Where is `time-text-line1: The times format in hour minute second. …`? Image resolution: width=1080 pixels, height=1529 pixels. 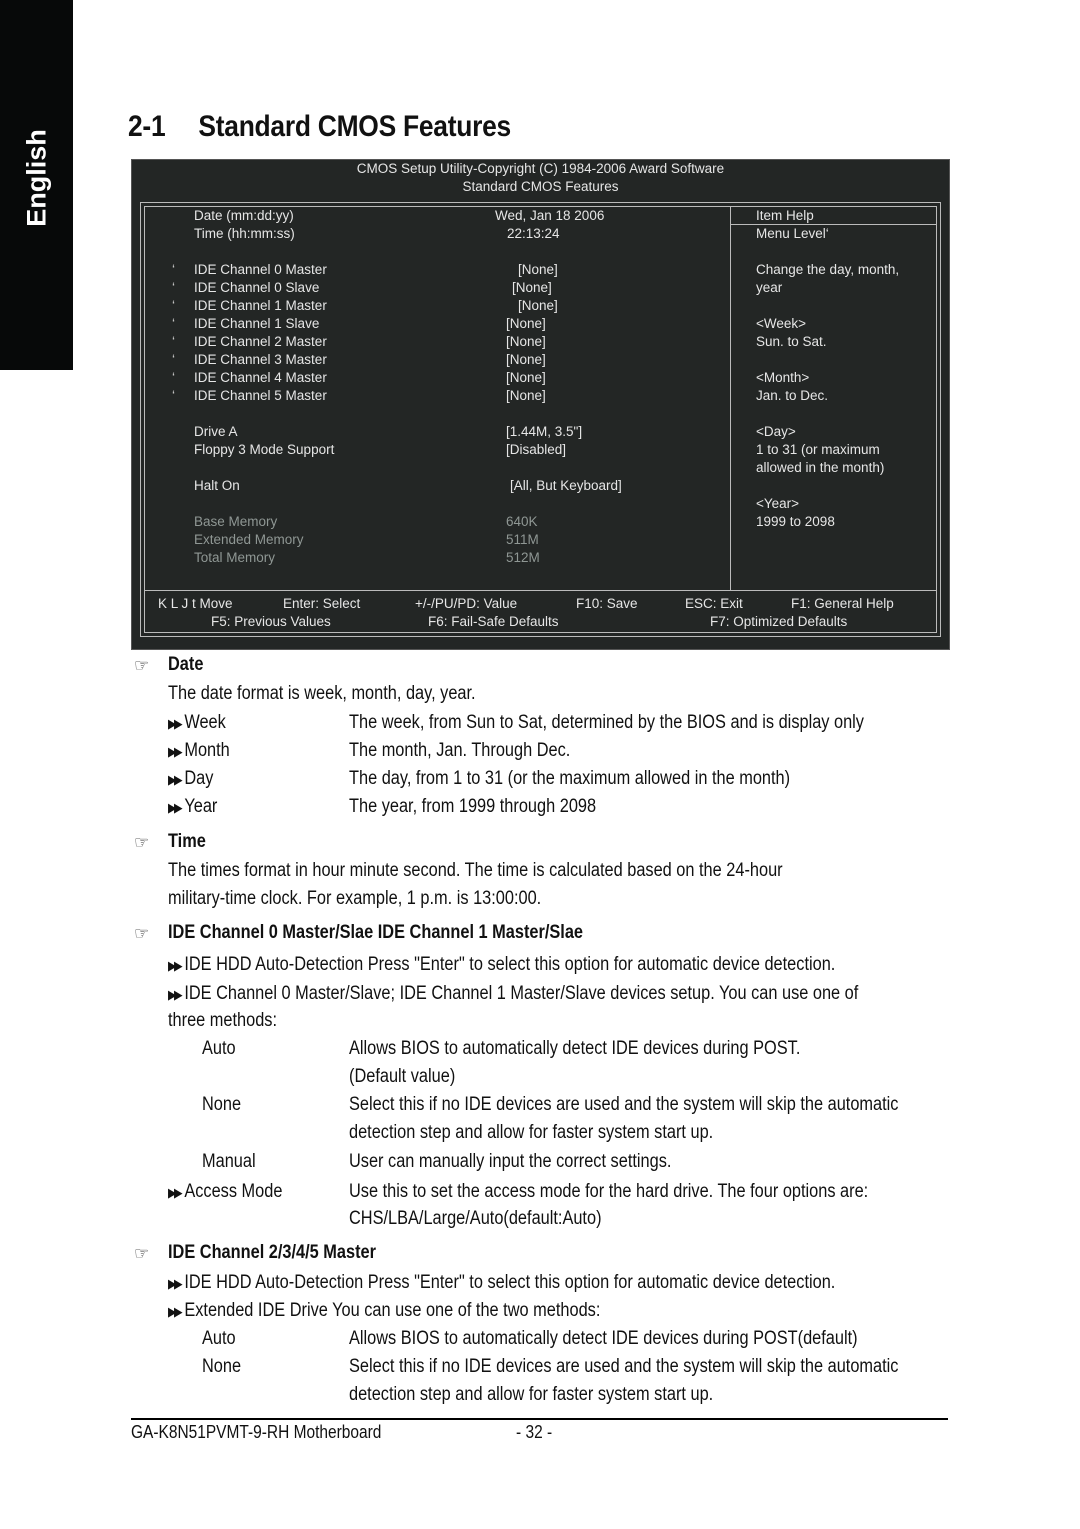 time-text-line1: The times format in hour minute second. … is located at coordinates (475, 870).